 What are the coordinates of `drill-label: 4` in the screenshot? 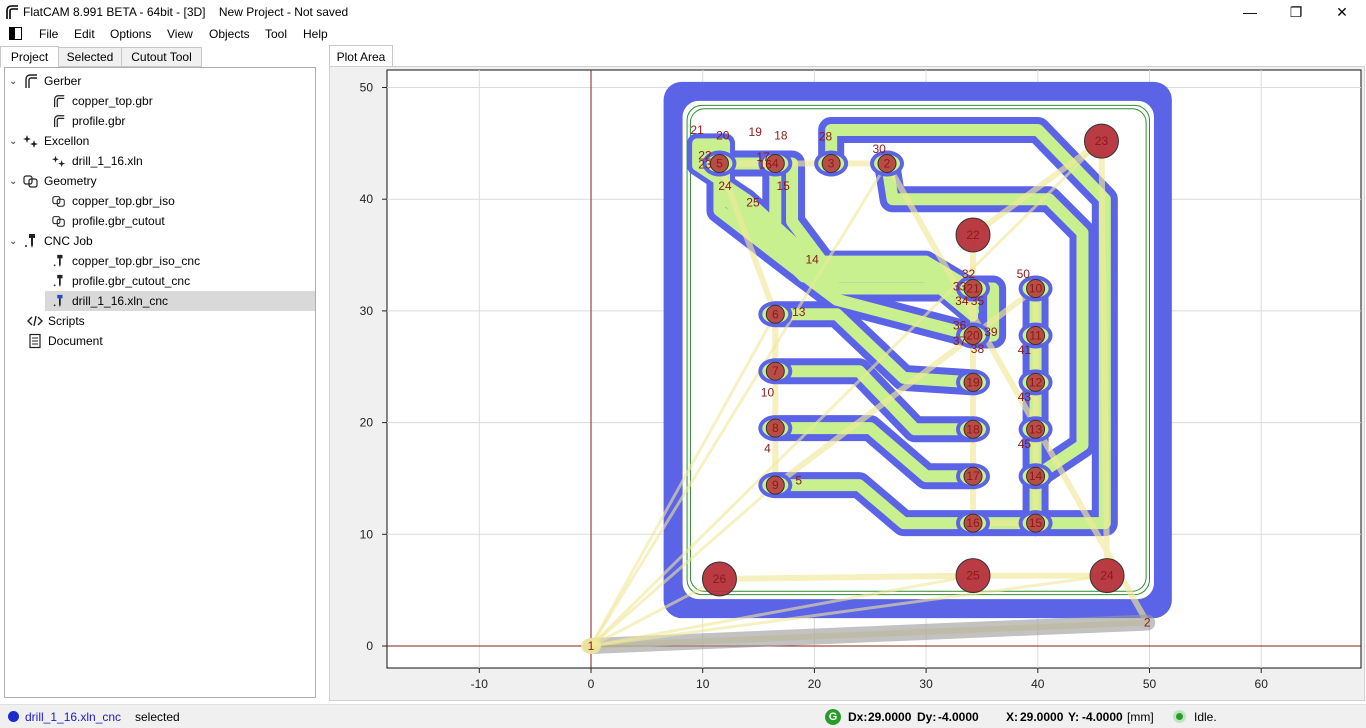 It's located at (775, 163).